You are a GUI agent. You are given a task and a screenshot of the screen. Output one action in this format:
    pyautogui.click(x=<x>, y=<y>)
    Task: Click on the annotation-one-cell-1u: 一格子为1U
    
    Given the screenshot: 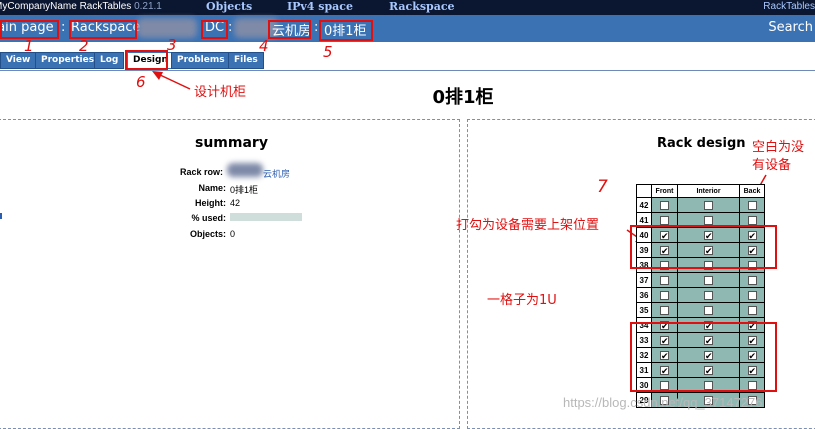 What is the action you would take?
    pyautogui.click(x=522, y=300)
    